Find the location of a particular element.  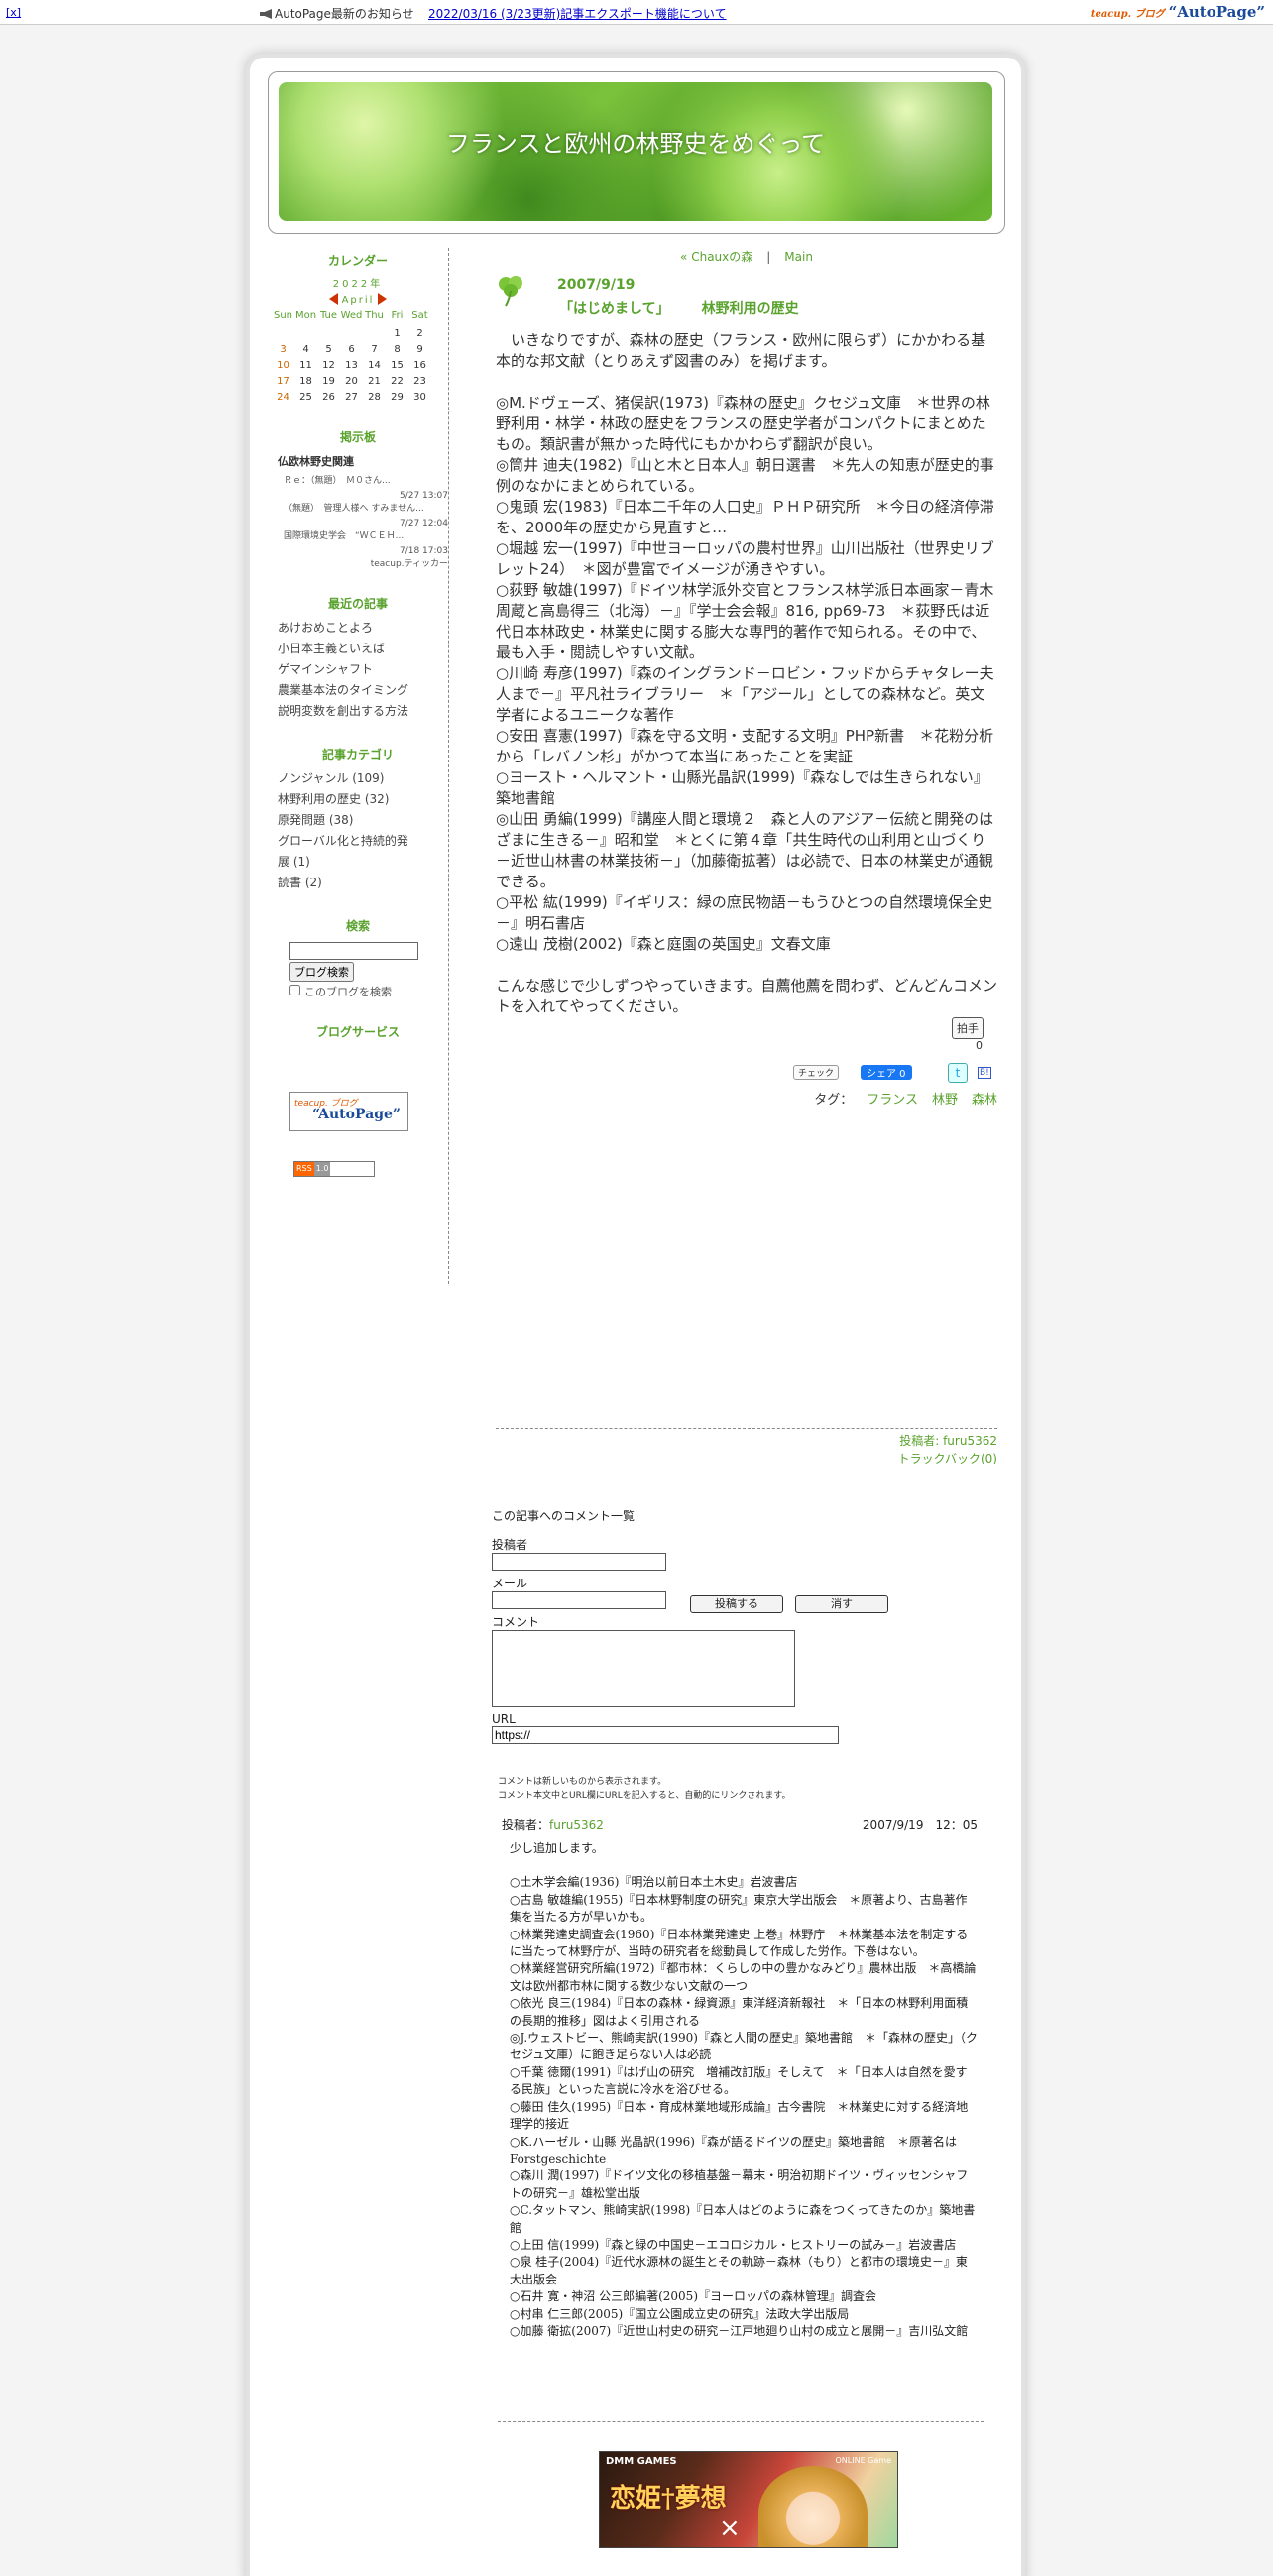

comment-textarea is located at coordinates (644, 1668).